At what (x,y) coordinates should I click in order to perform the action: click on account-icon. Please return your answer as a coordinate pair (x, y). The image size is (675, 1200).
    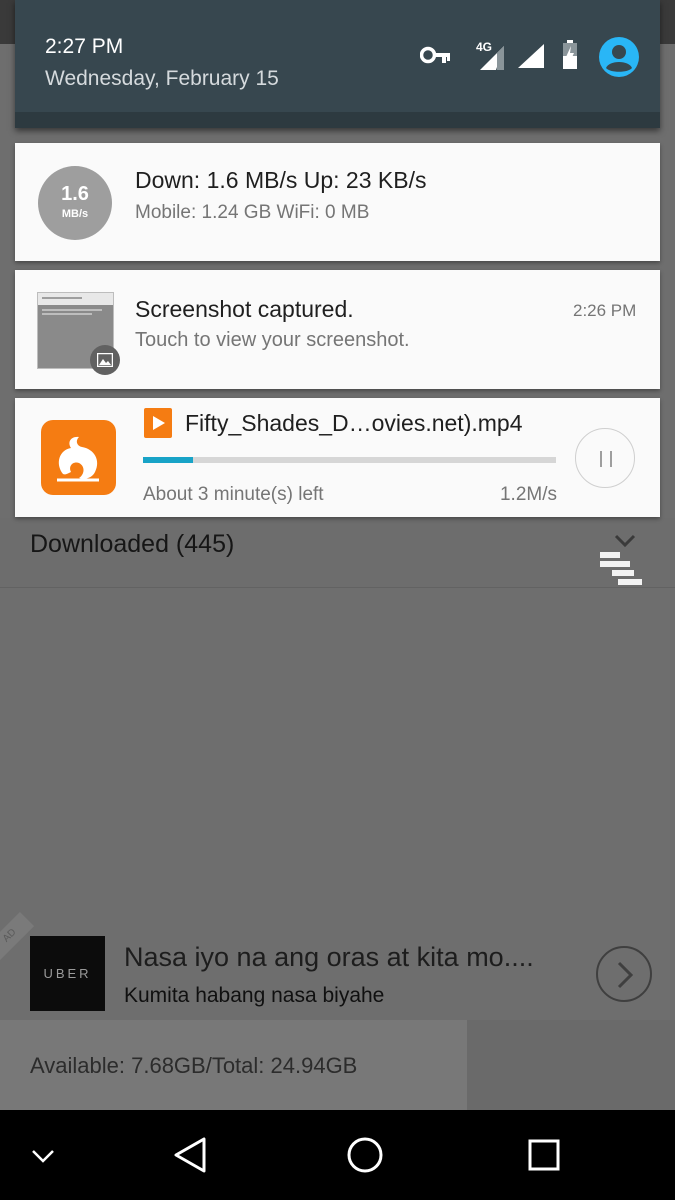
    Looking at the image, I should click on (619, 59).